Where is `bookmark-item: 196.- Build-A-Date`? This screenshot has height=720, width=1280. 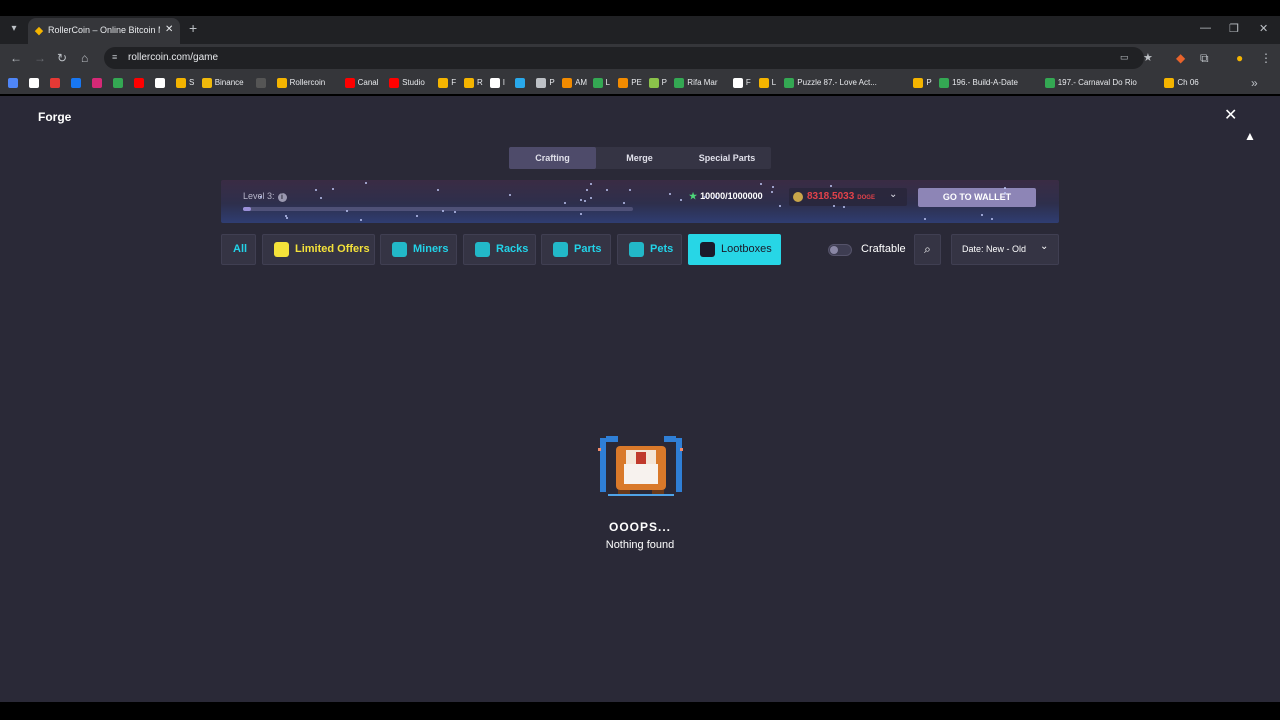
bookmark-item: 196.- Build-A-Date is located at coordinates (978, 83).